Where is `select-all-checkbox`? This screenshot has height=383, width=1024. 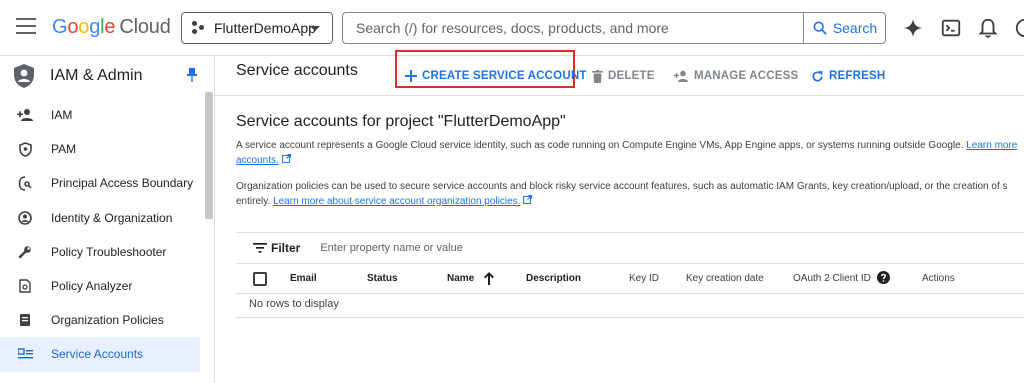 select-all-checkbox is located at coordinates (260, 279).